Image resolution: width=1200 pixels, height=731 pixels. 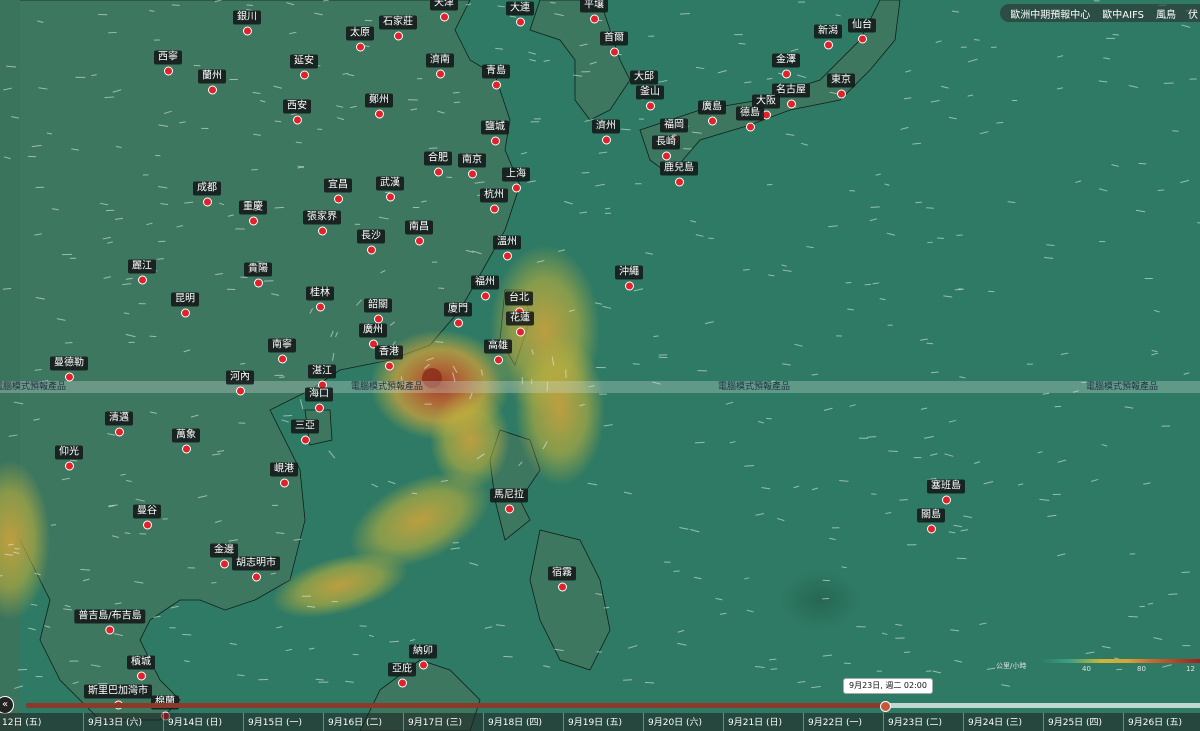 What do you see at coordinates (305, 432) in the screenshot?
I see `city-marker: 三亞` at bounding box center [305, 432].